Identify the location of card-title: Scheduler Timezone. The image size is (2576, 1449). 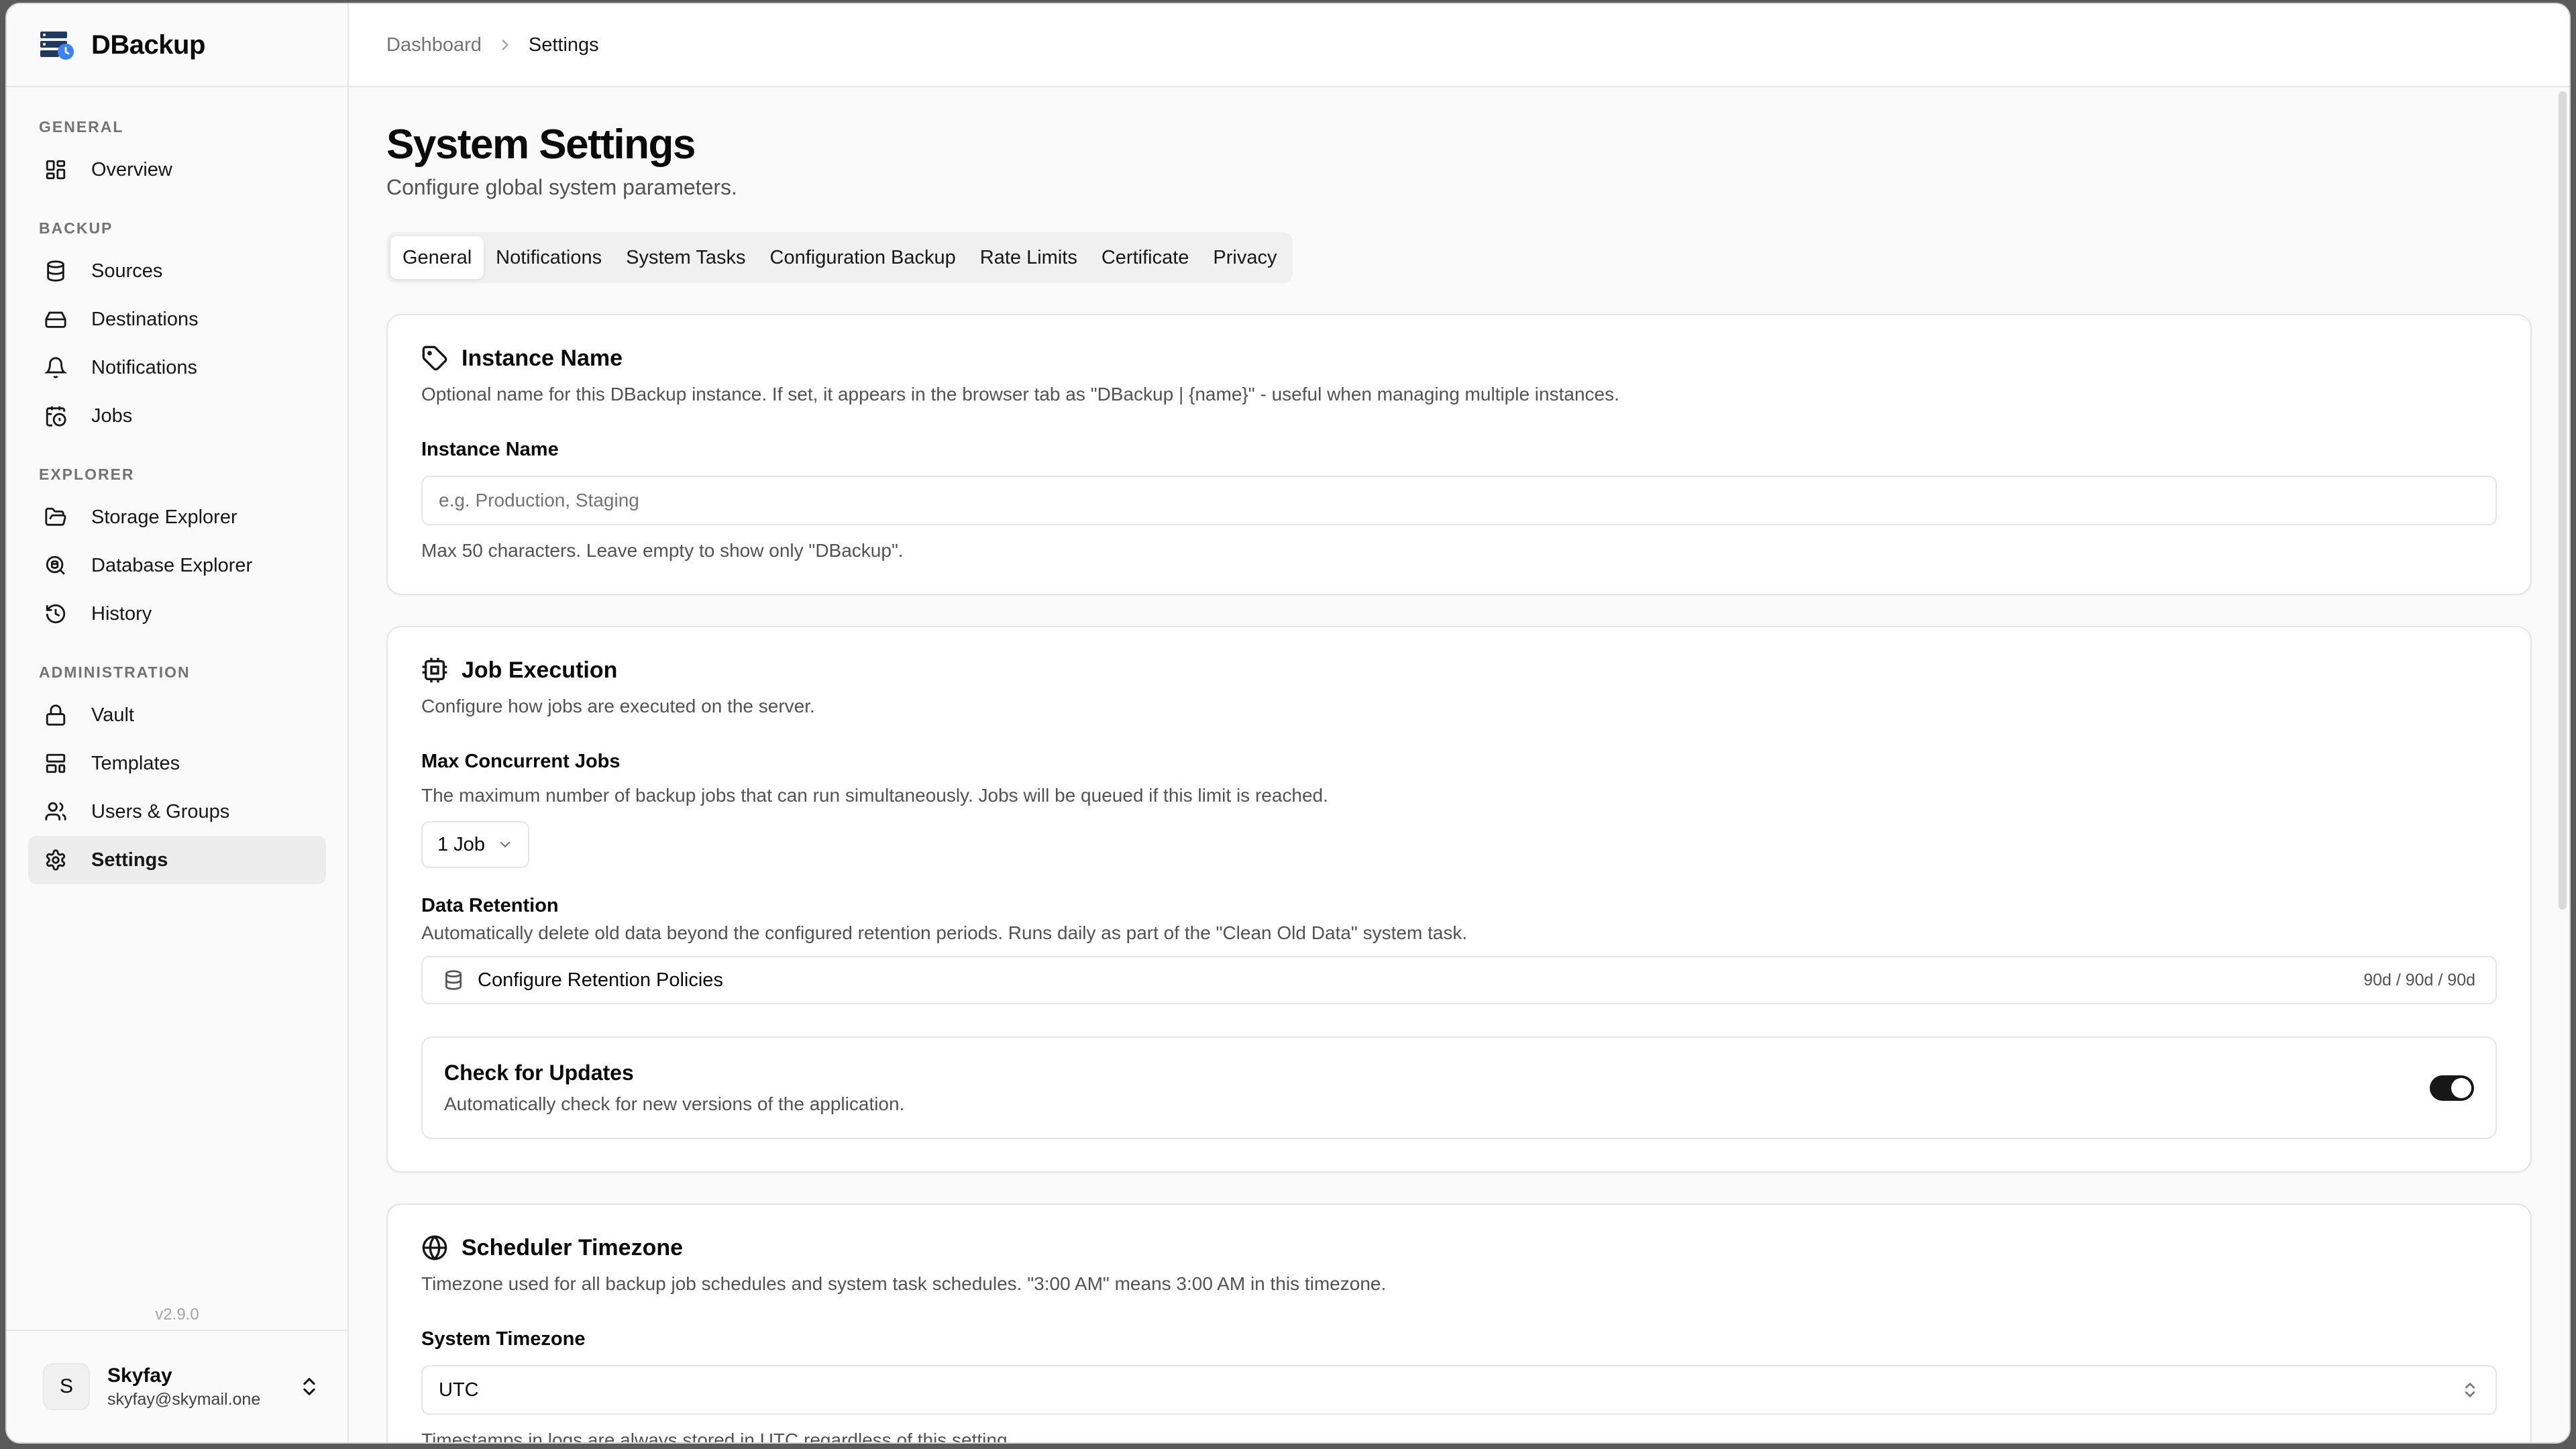
(1459, 1247).